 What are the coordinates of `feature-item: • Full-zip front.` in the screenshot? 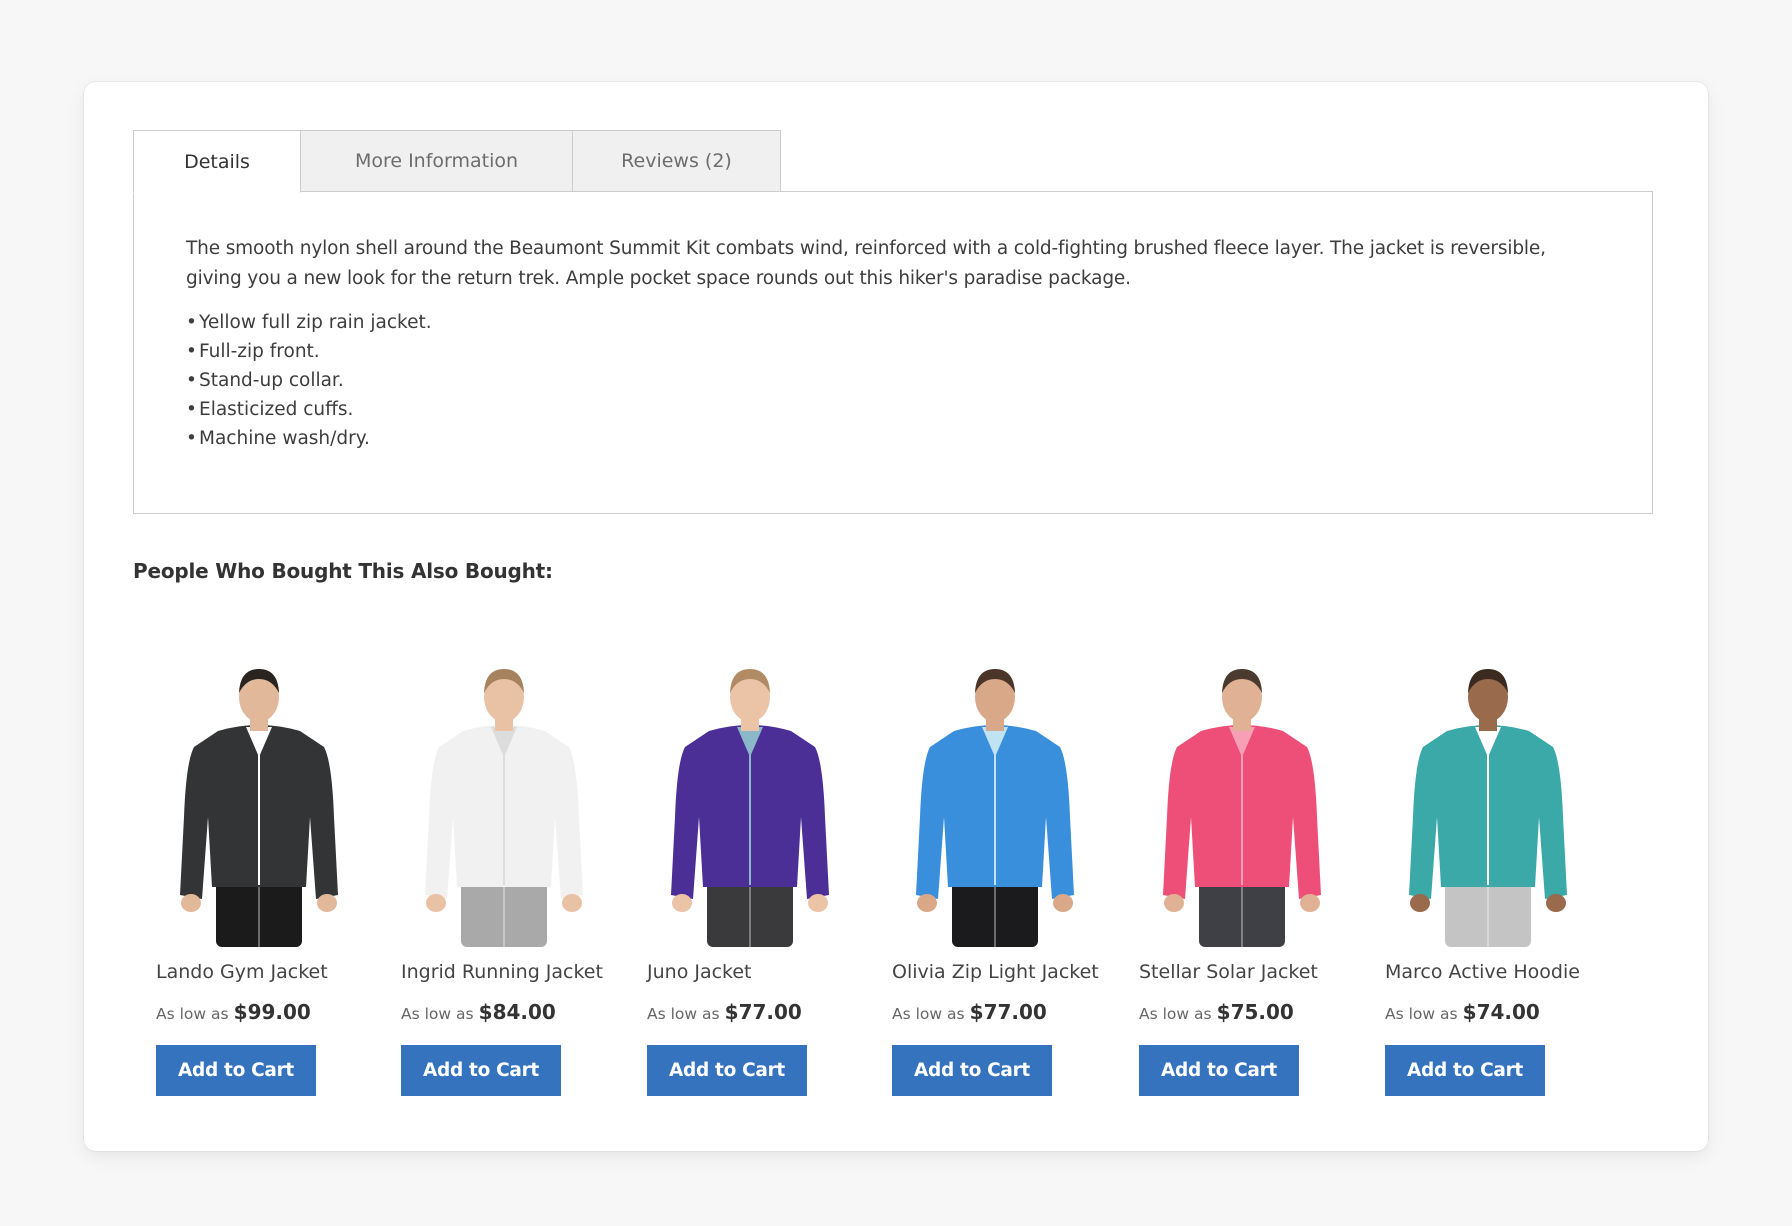 It's located at (893, 351).